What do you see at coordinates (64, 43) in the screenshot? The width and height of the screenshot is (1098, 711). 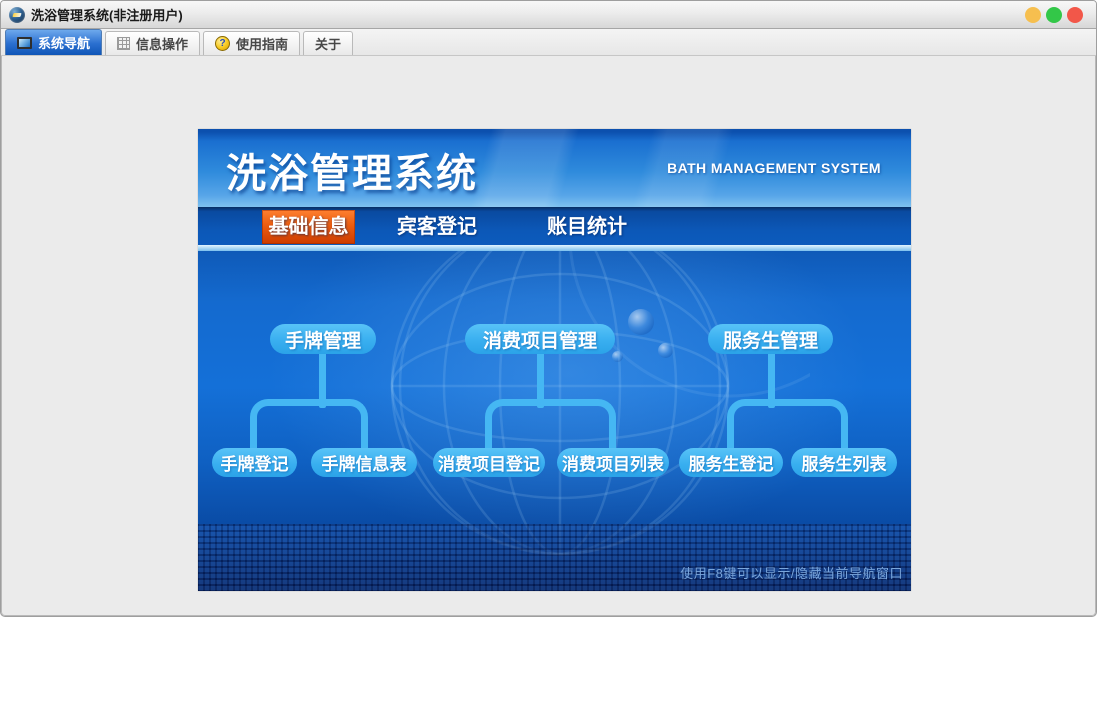 I see `tab-label: 系统导航` at bounding box center [64, 43].